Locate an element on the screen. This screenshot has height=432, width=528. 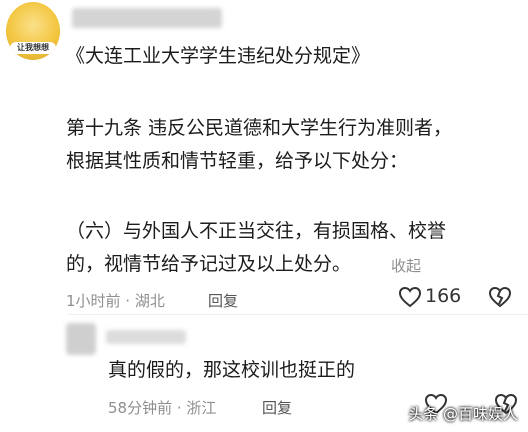
like-icon is located at coordinates (410, 297).